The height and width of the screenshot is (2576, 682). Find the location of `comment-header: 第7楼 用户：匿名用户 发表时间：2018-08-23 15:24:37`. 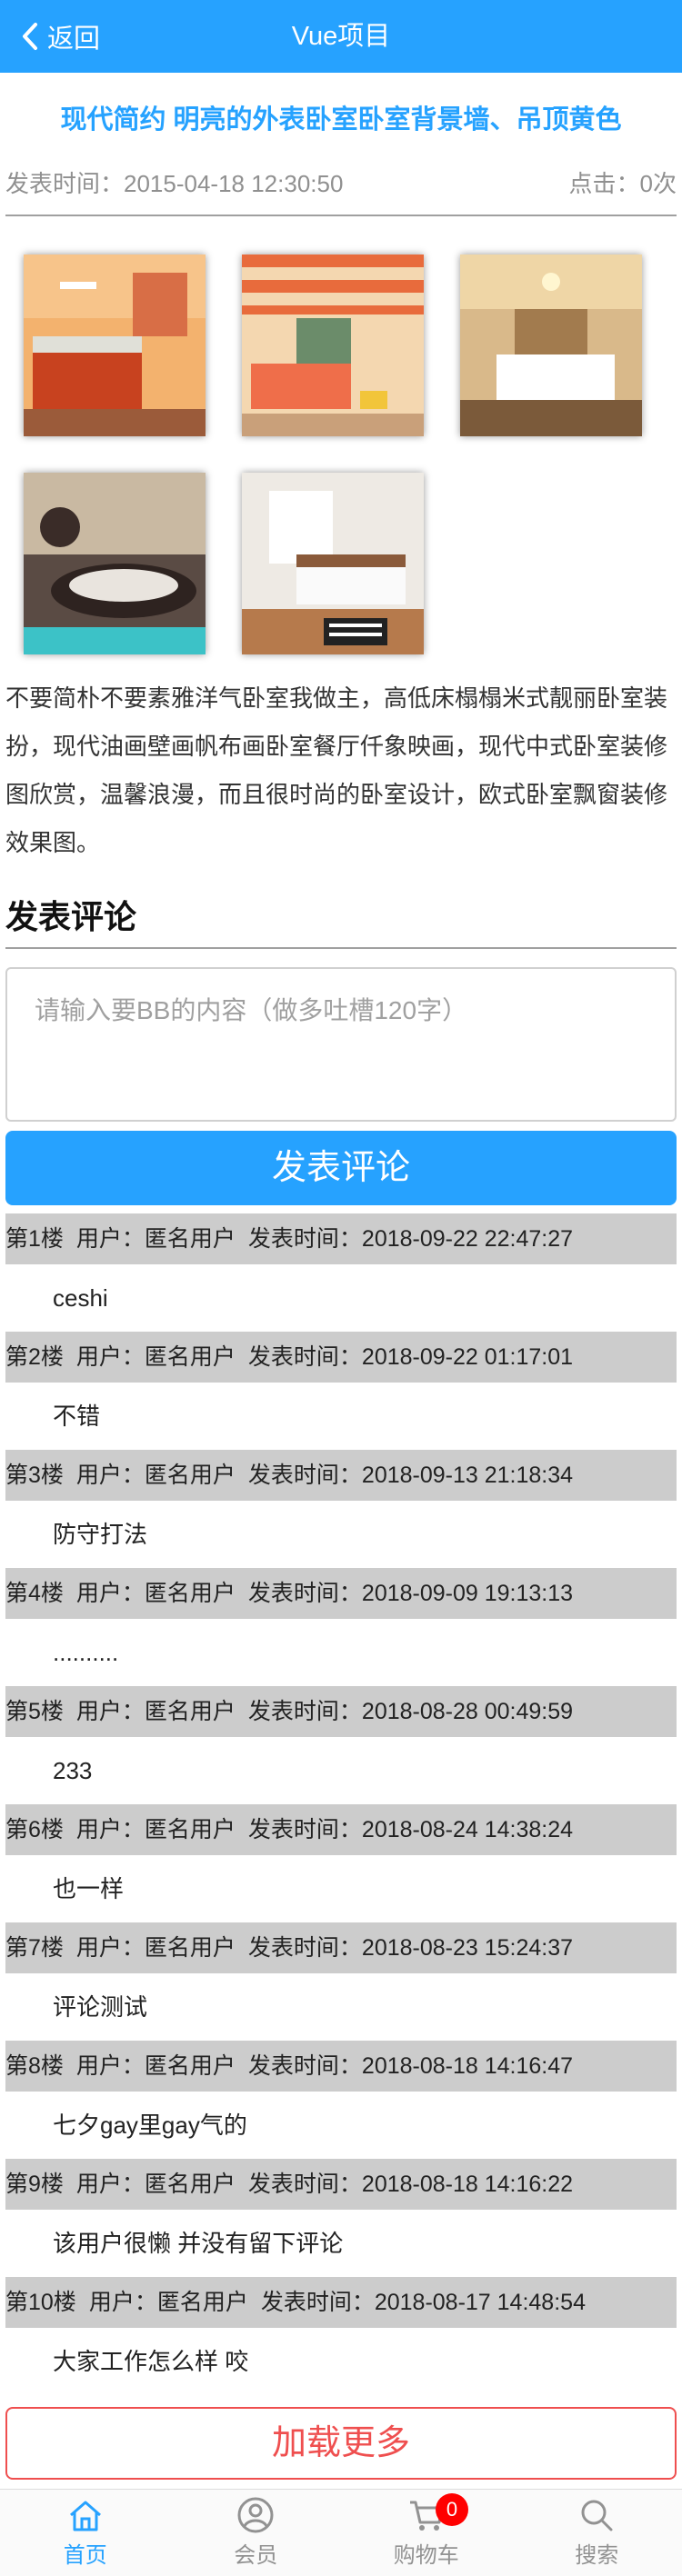

comment-header: 第7楼 用户：匿名用户 发表时间：2018-08-23 15:24:37 is located at coordinates (341, 1947).